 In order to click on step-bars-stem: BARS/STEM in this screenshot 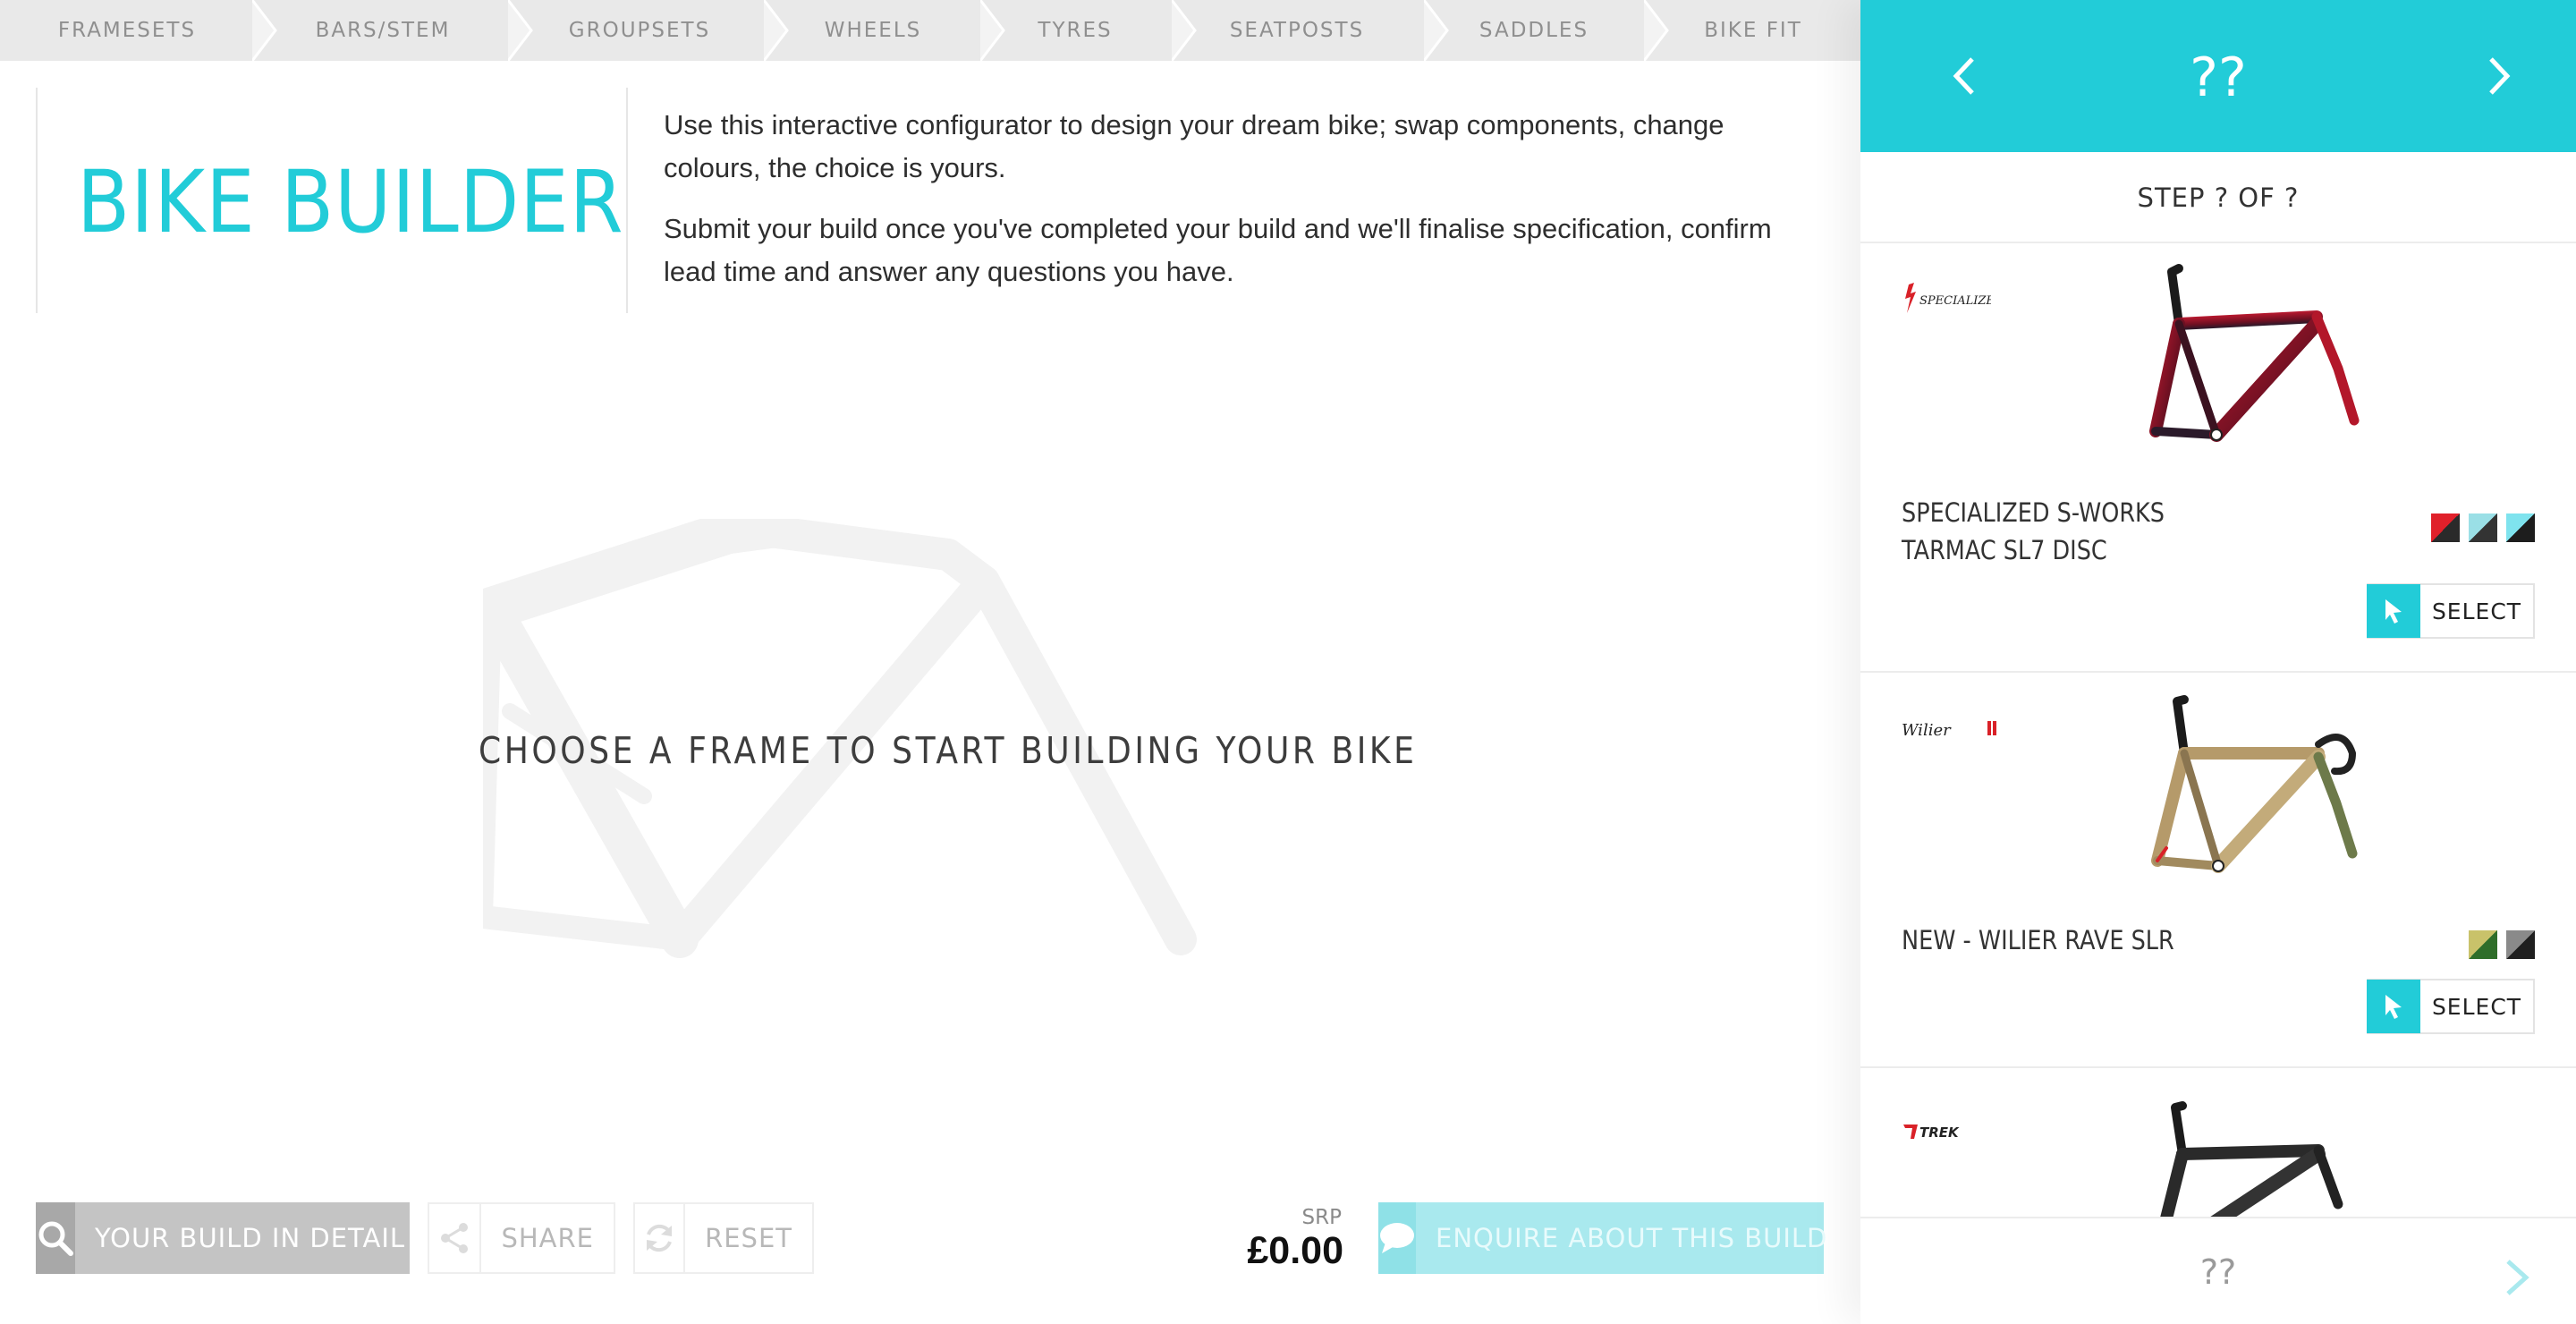, I will do `click(383, 30)`.